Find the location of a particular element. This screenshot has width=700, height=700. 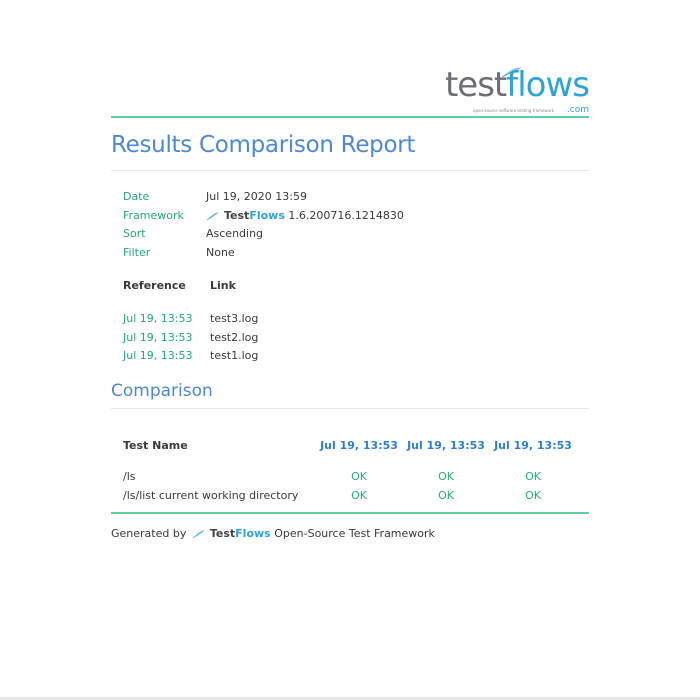

framework-name-flows: Flows is located at coordinates (267, 215).